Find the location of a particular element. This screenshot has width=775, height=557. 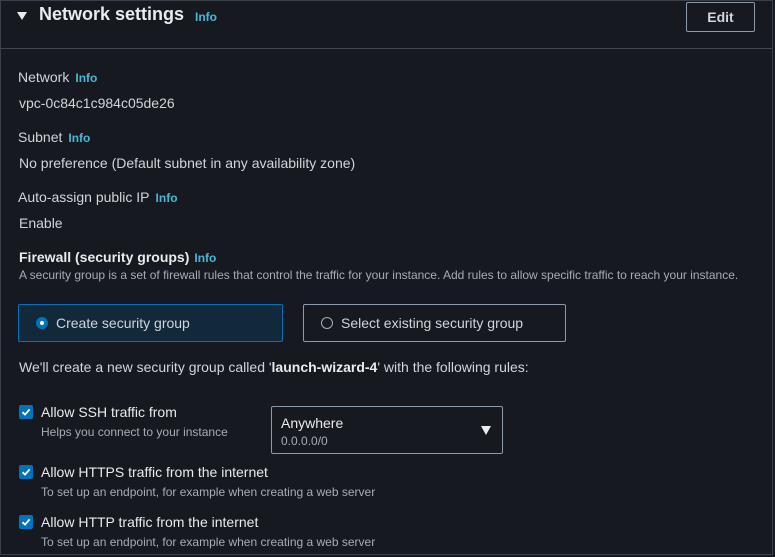

ssh-rule-label: Allow SSH traffic from is located at coordinates (109, 412).